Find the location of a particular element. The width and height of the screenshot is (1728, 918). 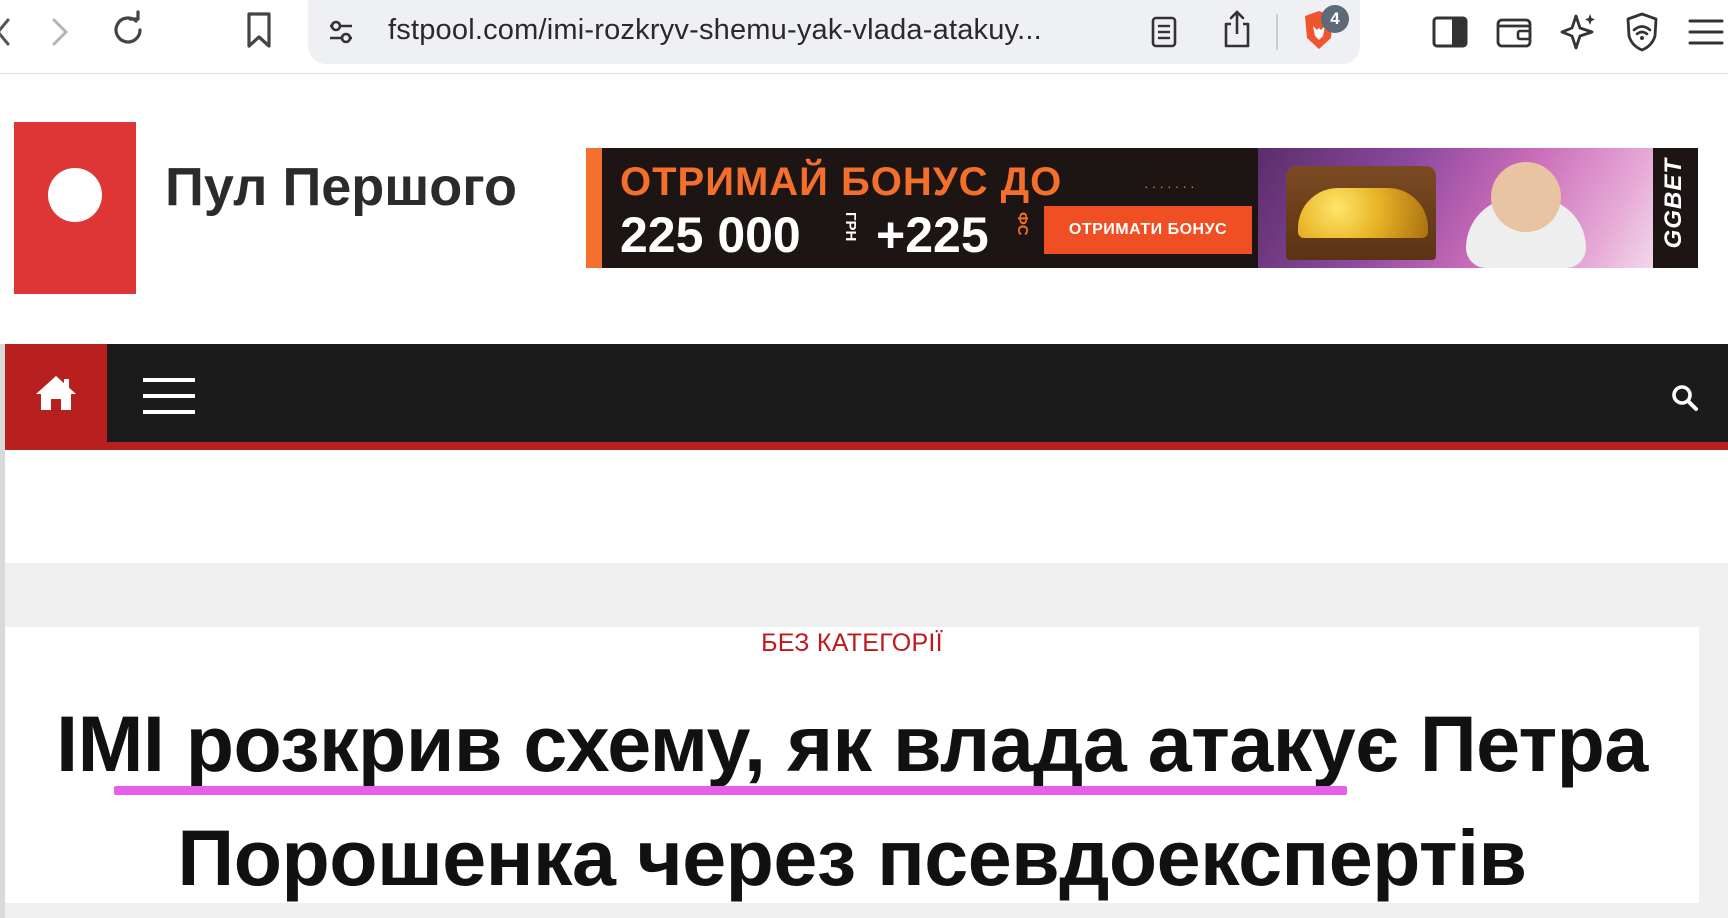

ad-edge is located at coordinates (594, 208).